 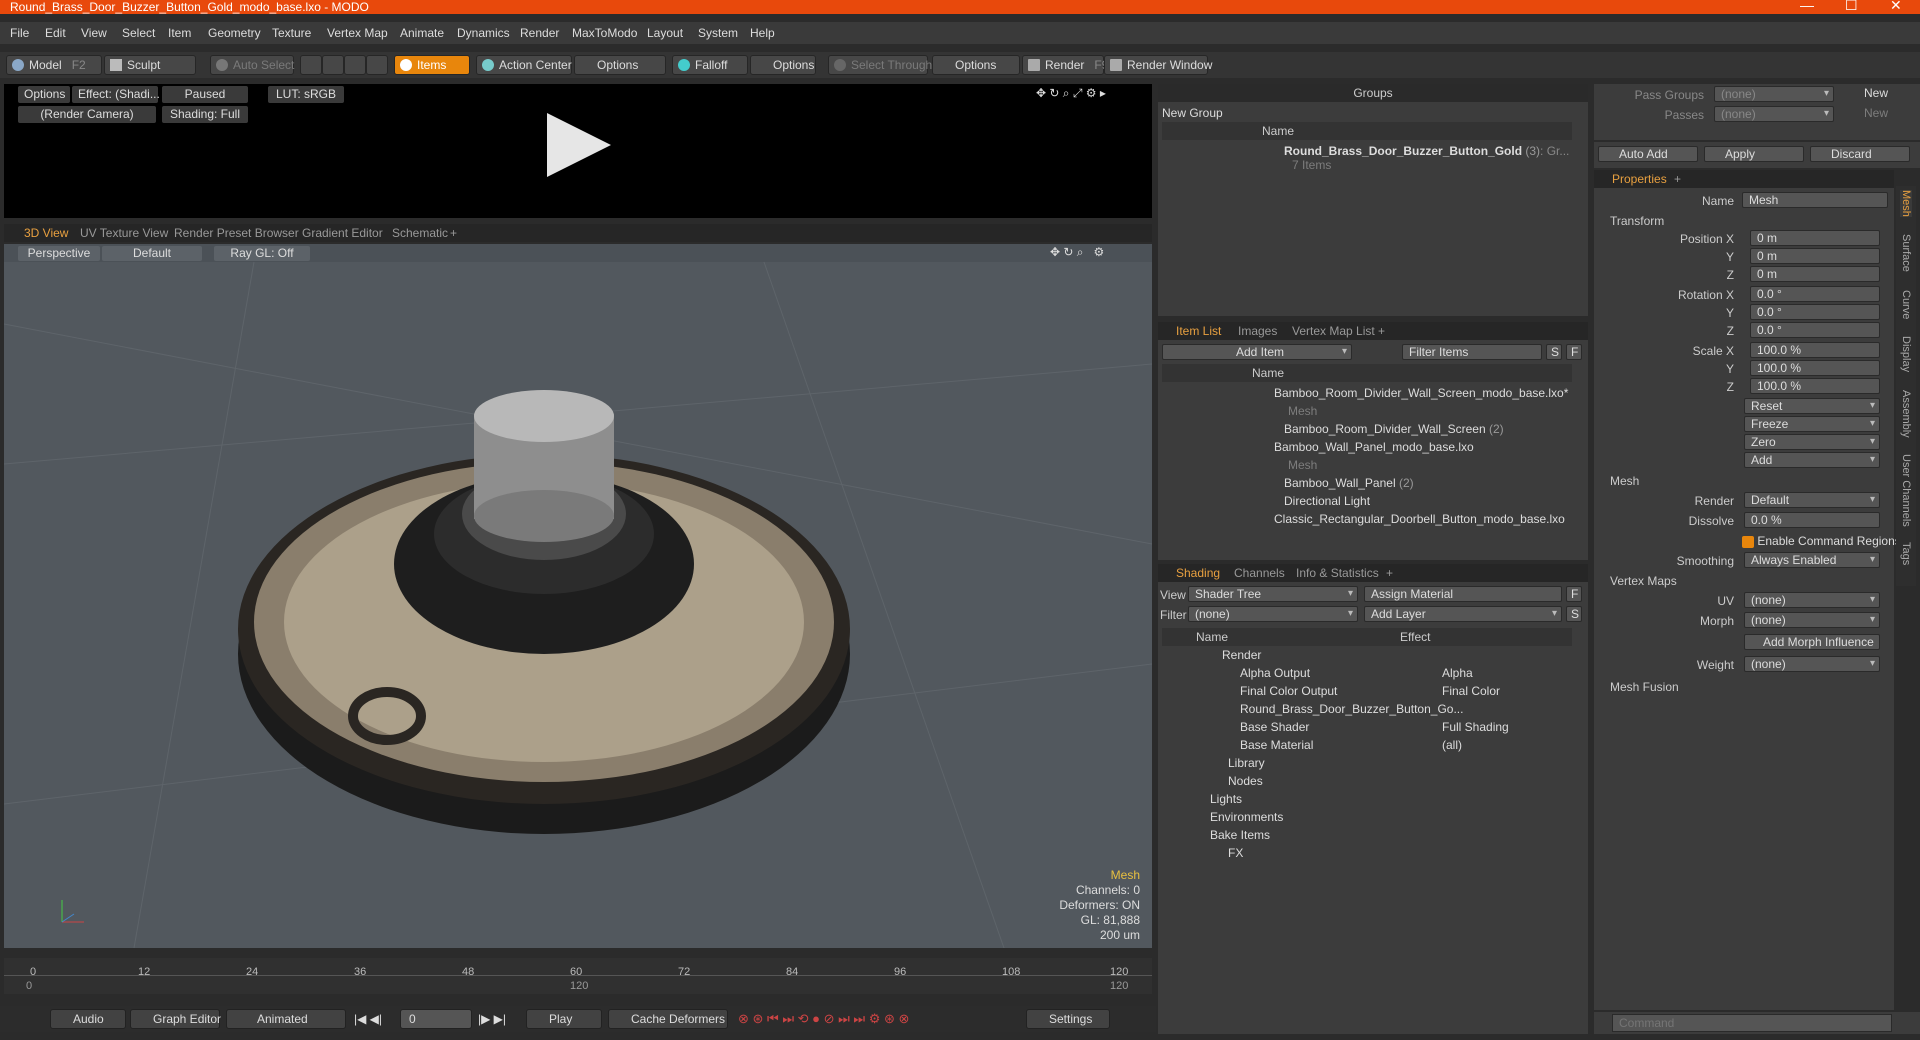 What do you see at coordinates (1815, 238) in the screenshot?
I see `position-x-input: 0 m` at bounding box center [1815, 238].